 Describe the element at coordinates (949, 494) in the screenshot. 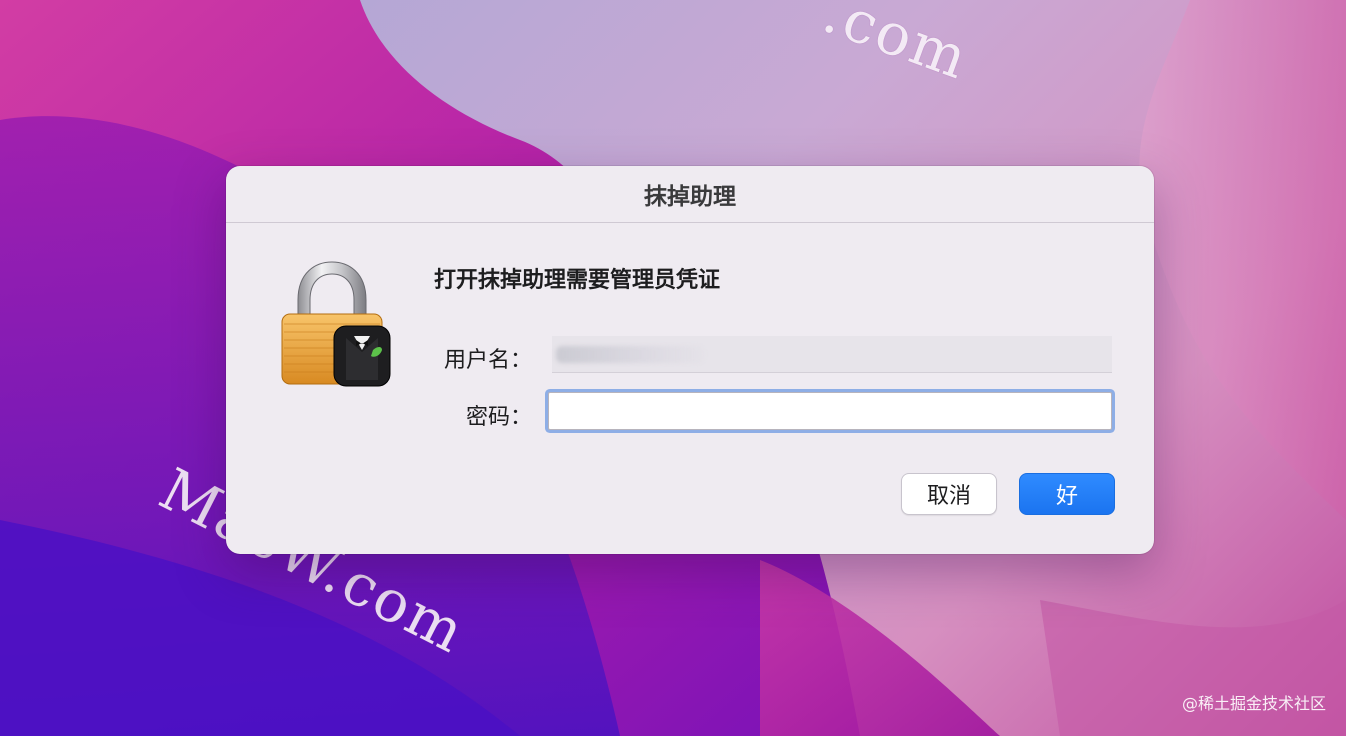

I see `cancel-button: 取消` at that location.